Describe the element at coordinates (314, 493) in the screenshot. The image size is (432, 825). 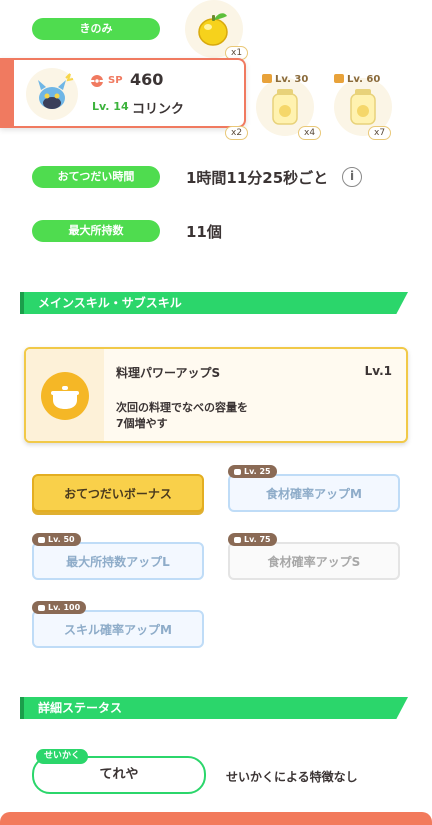
I see `sub-skill-ingredient-finder-m: 食材確率アップM` at that location.